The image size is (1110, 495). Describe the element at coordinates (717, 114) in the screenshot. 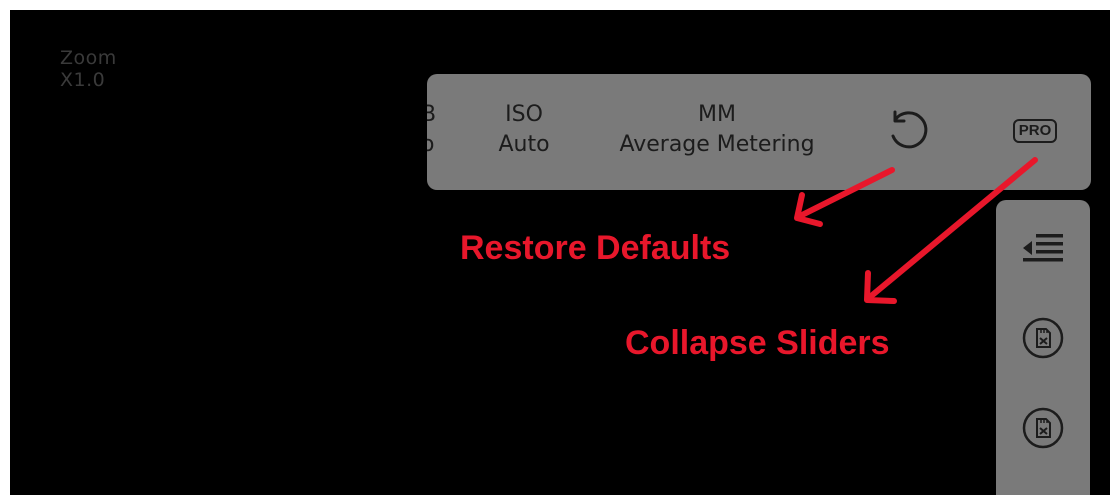

I see `metering-label: MM` at that location.